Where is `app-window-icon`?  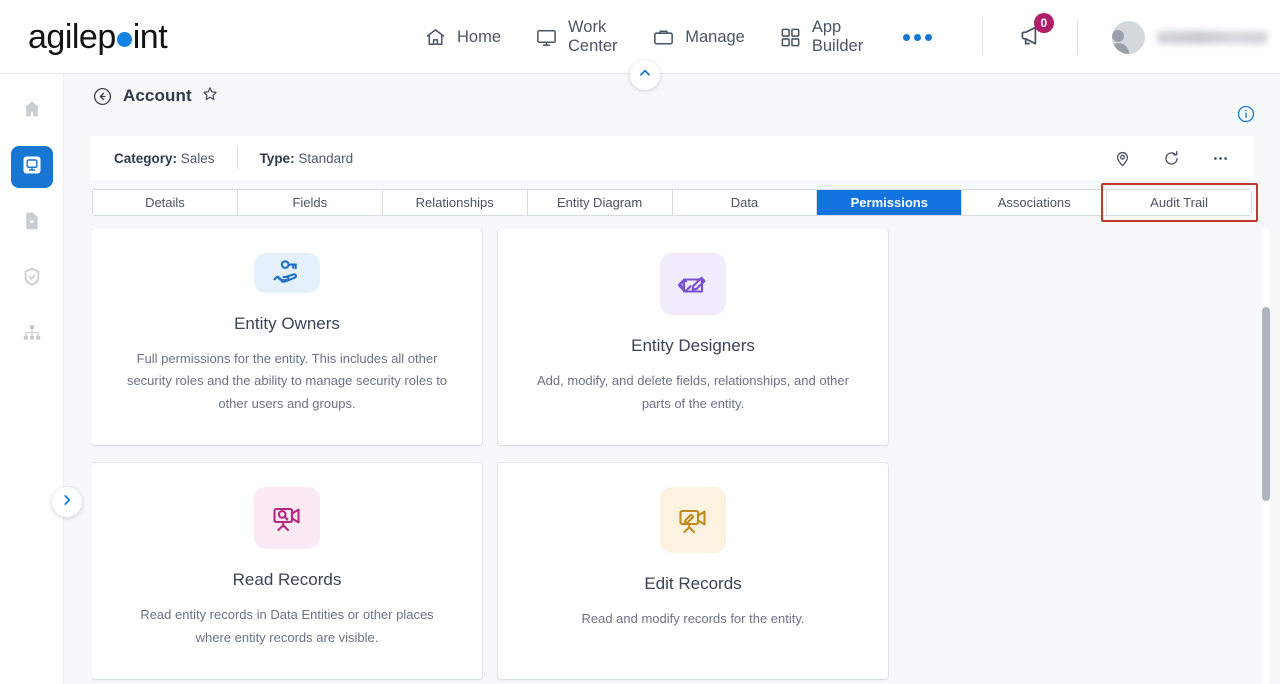 app-window-icon is located at coordinates (32, 167).